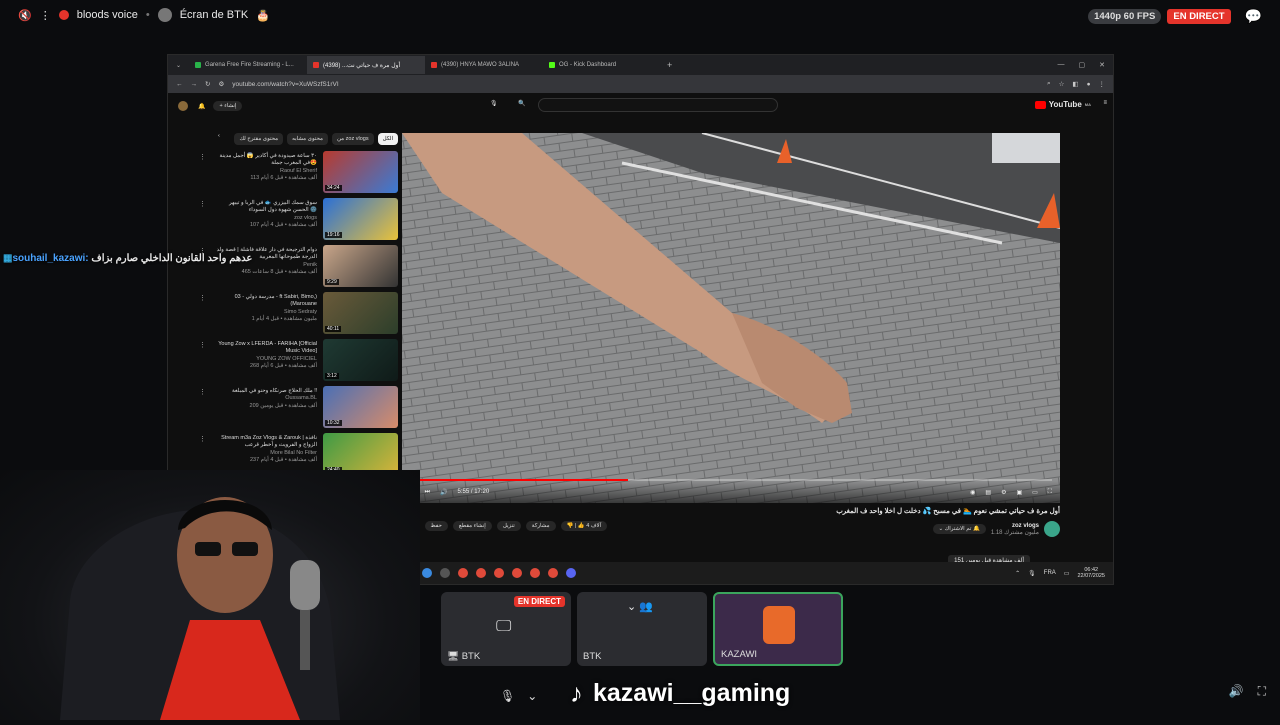  I want to click on favicon-icon, so click(198, 65).